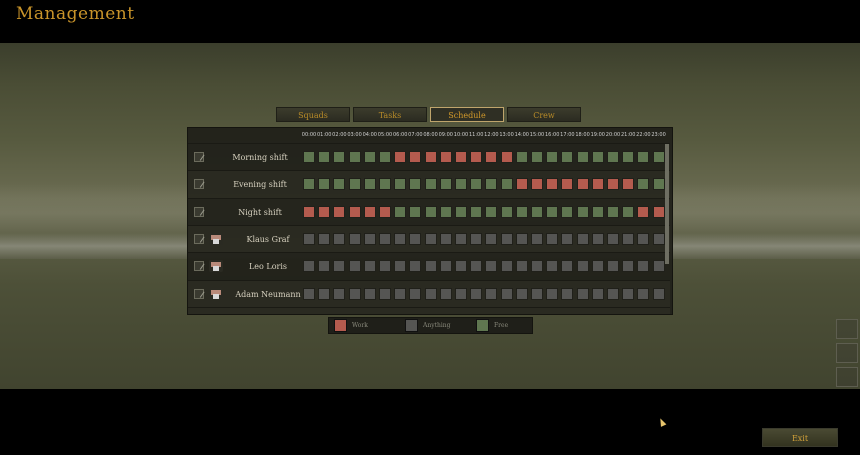 Image resolution: width=860 pixels, height=455 pixels. What do you see at coordinates (800, 437) in the screenshot?
I see `exit-button: Exit` at bounding box center [800, 437].